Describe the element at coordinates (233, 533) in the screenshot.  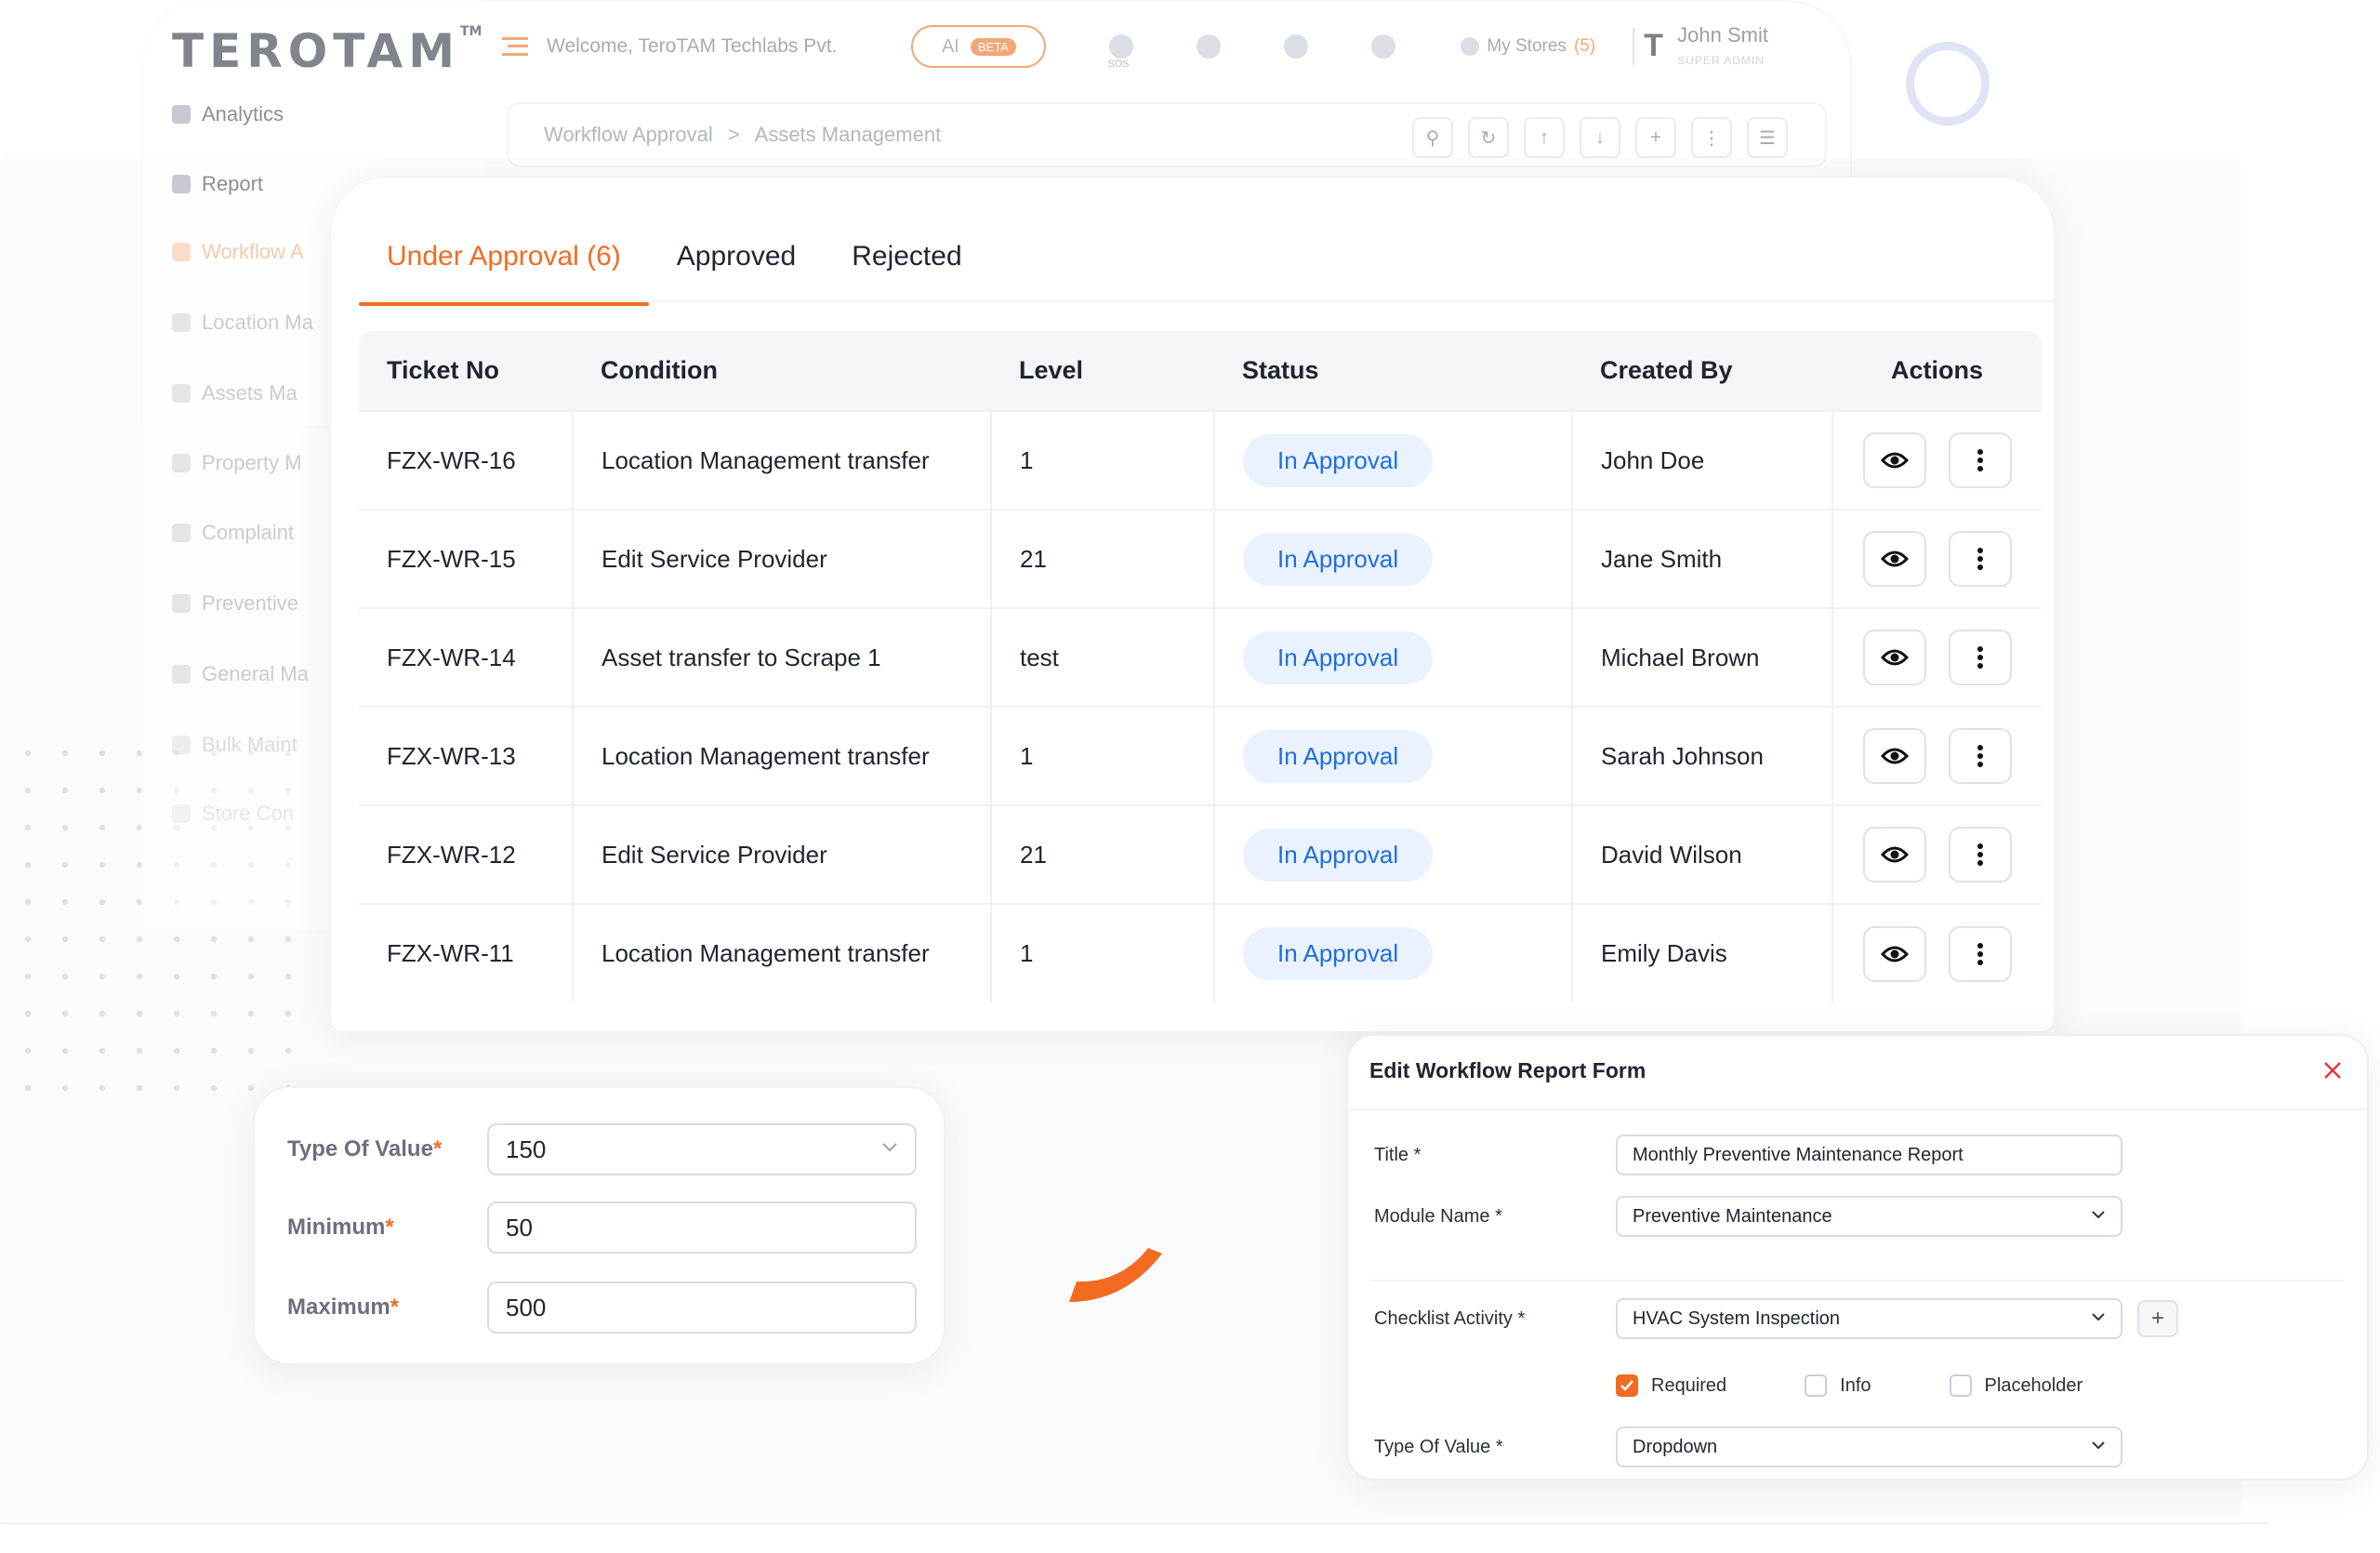
I see `sidebar-item-complaint: Complaint` at that location.